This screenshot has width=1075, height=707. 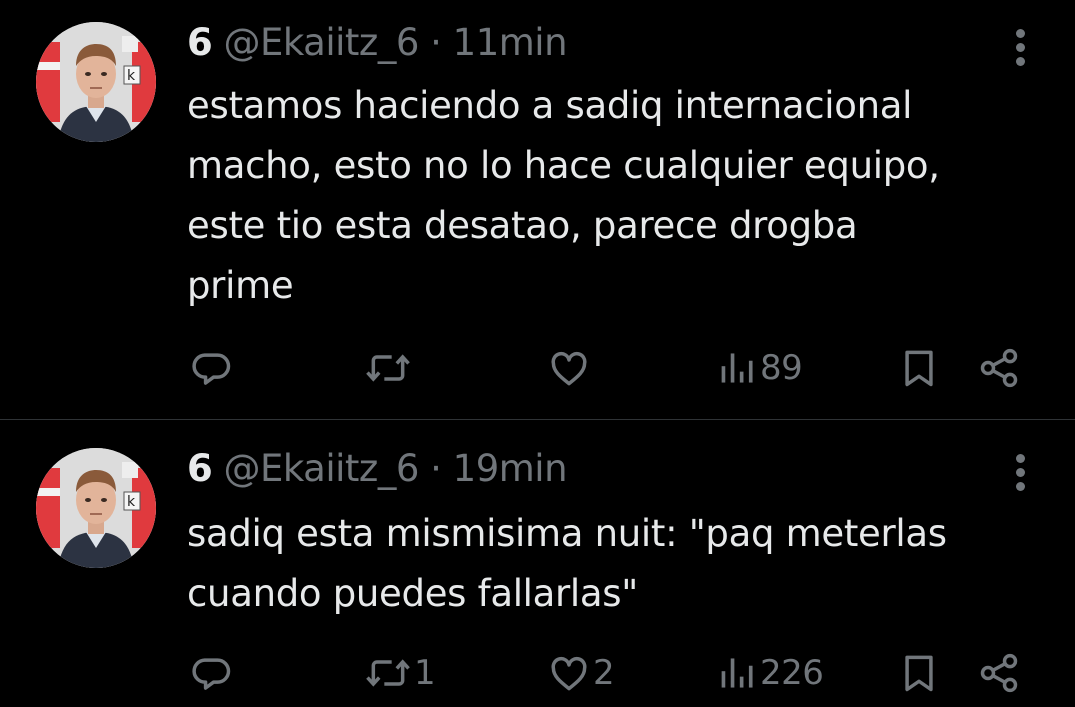 I want to click on tweet-text-line: sadiq esta mismisima nuit: "paq meterlas, so click(x=567, y=533).